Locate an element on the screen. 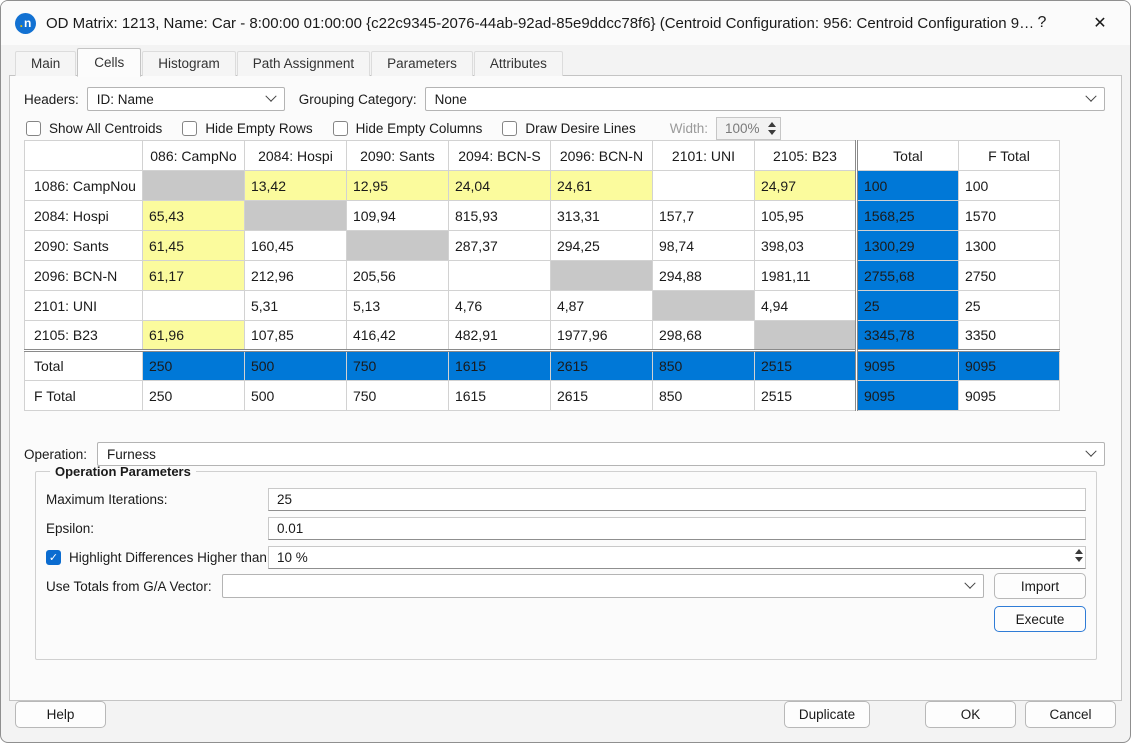  matrix-cell: 160,45 is located at coordinates (295, 245).